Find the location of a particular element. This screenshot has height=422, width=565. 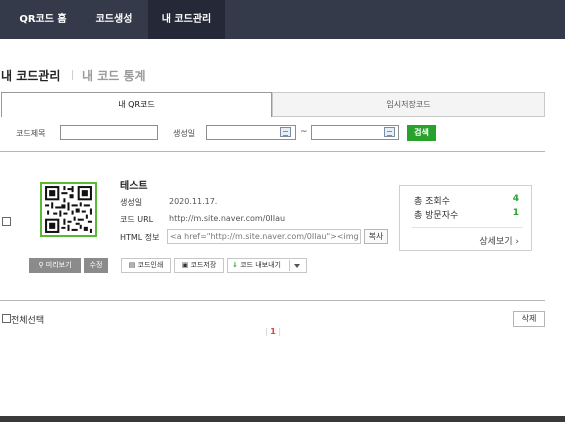

magnifier-icon: ⚲ is located at coordinates (41, 265).